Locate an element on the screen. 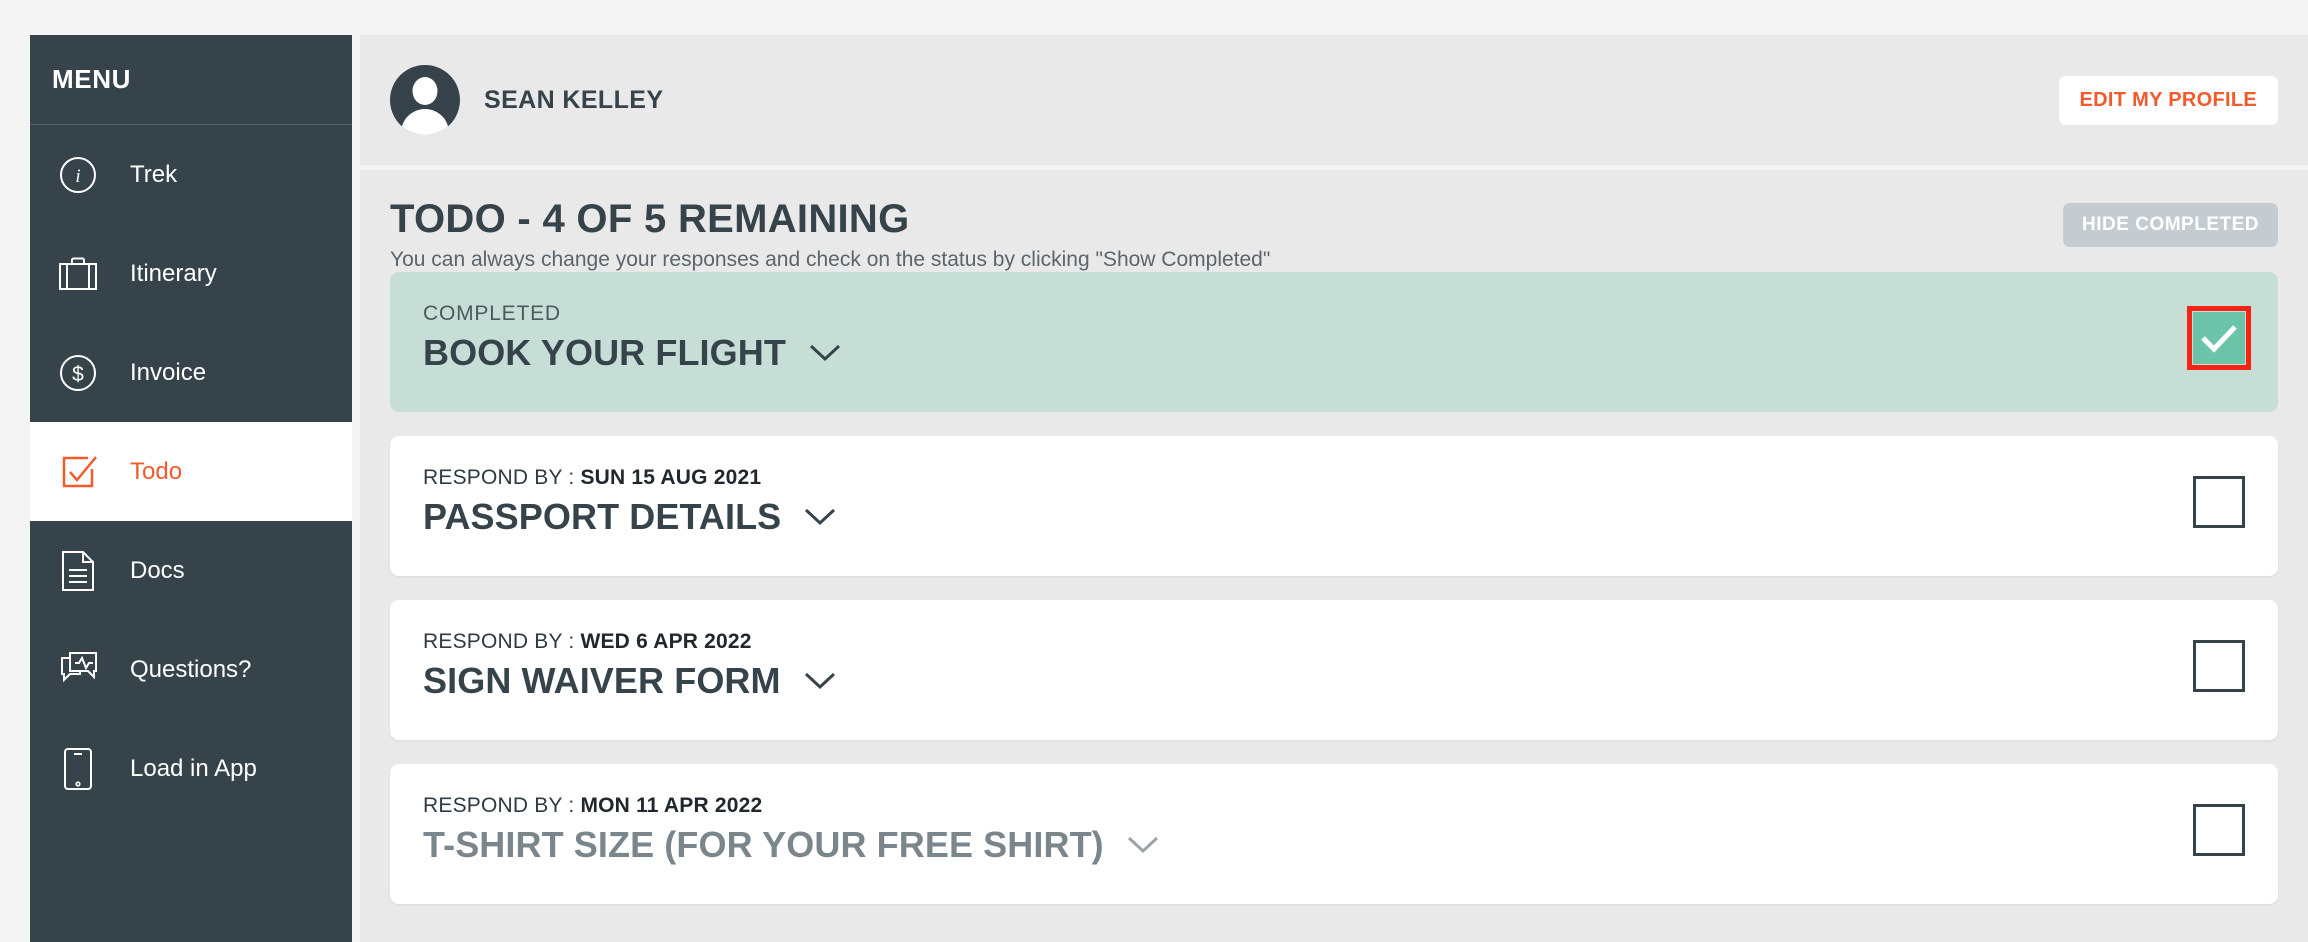 The image size is (2308, 942). document-icon is located at coordinates (78, 571).